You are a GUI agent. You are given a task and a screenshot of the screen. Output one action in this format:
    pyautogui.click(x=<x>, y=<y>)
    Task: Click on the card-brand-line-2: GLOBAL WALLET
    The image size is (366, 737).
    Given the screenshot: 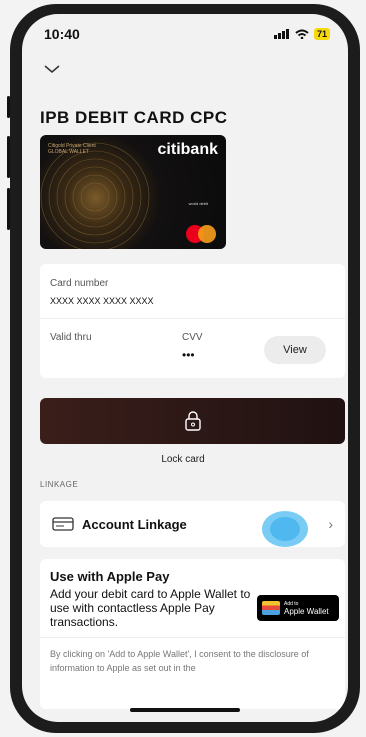 What is the action you would take?
    pyautogui.click(x=69, y=152)
    